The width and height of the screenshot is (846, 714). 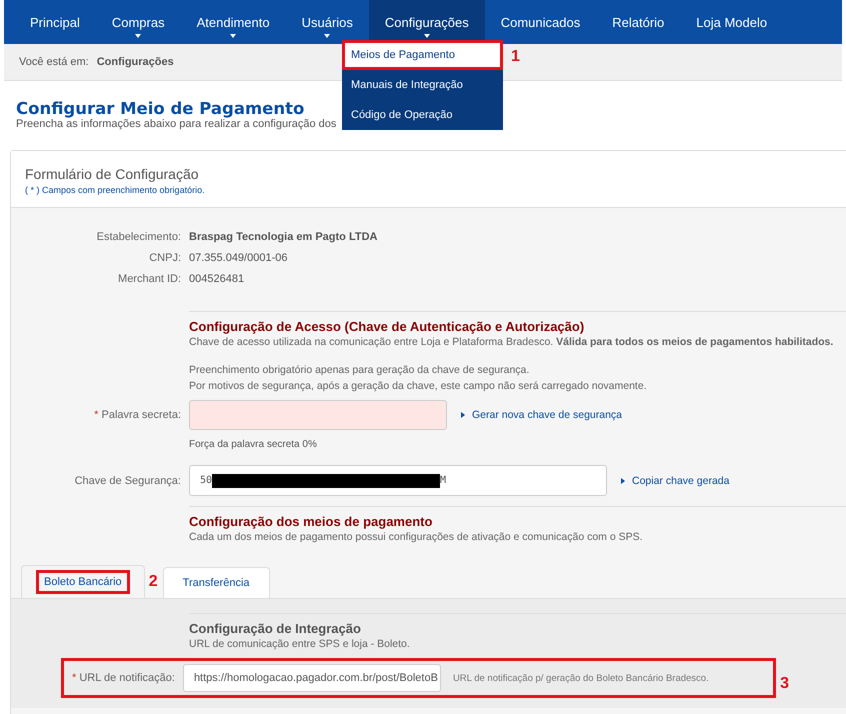 I want to click on annotation-frame: Boleto Bancário, so click(x=83, y=582).